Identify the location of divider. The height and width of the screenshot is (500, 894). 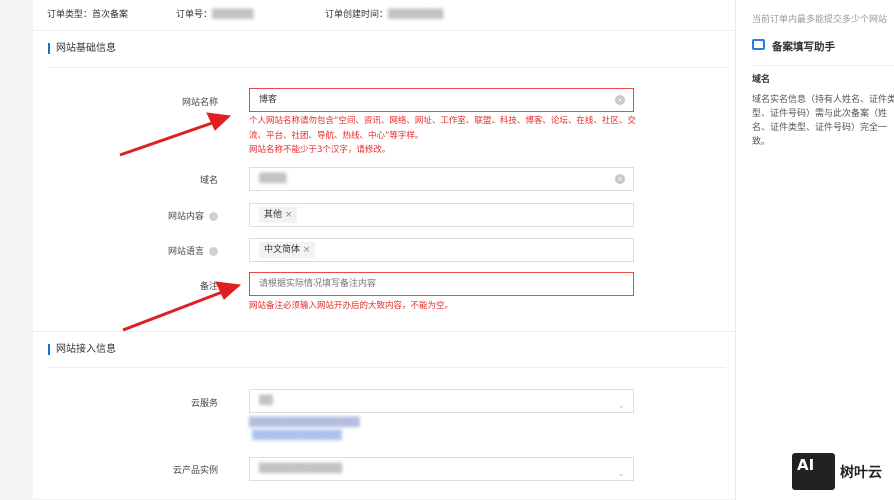
(823, 65).